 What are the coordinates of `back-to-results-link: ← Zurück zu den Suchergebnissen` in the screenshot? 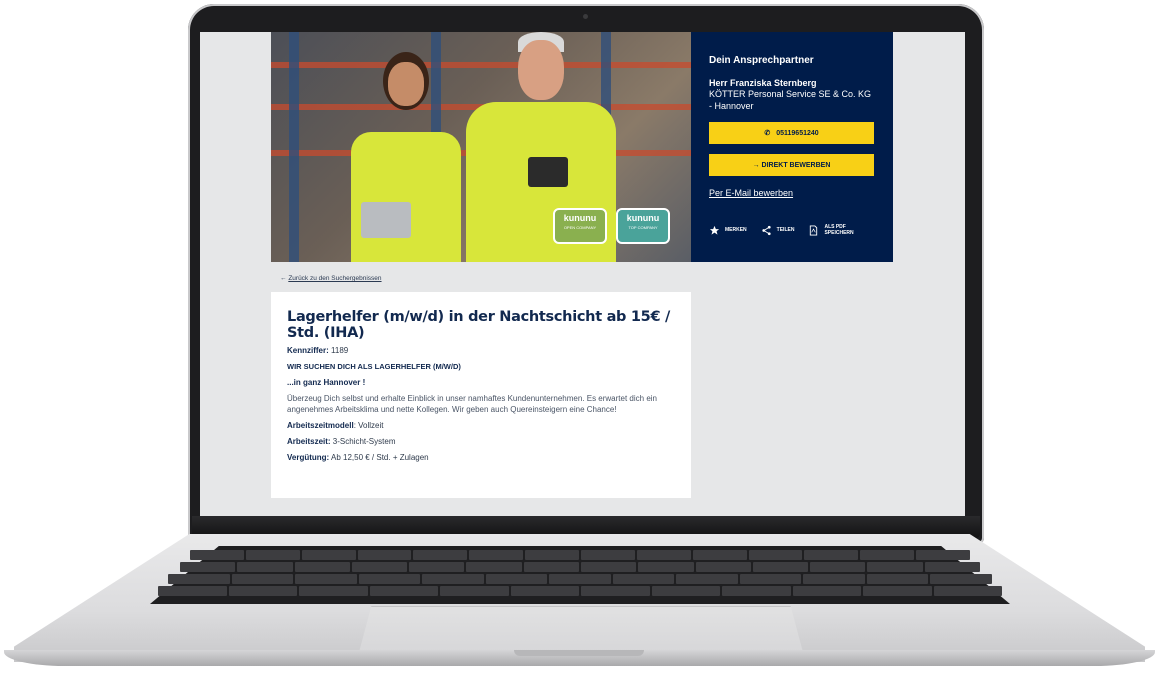 It's located at (331, 278).